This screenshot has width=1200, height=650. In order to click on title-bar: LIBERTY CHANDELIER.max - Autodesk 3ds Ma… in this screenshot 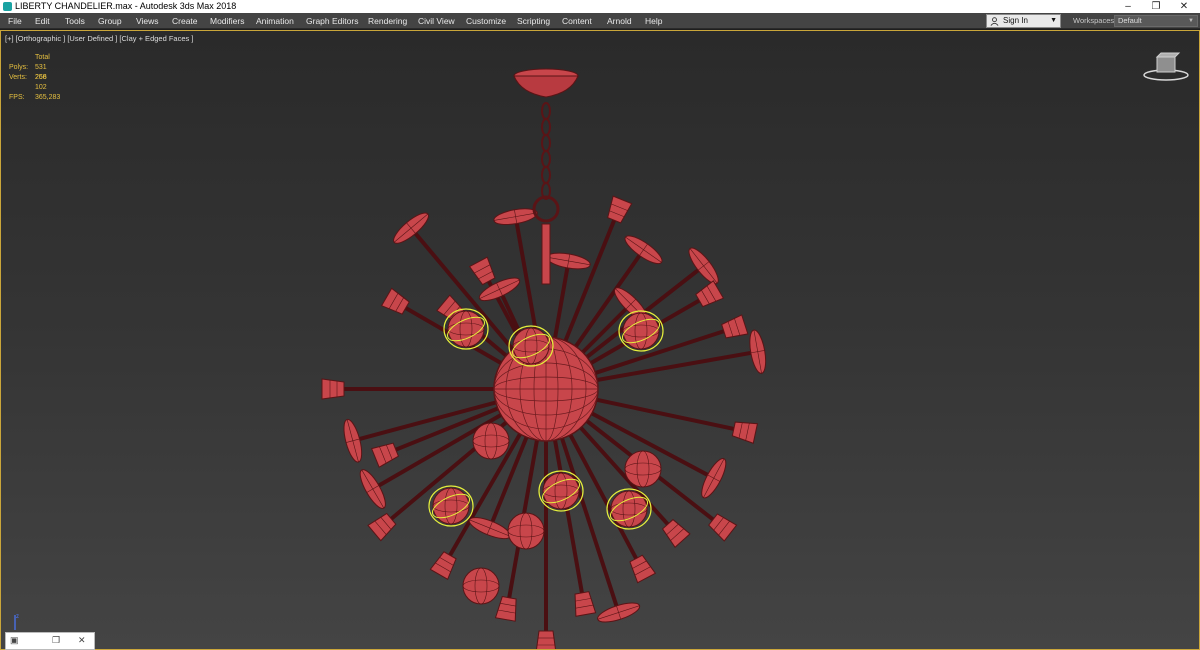, I will do `click(600, 6)`.